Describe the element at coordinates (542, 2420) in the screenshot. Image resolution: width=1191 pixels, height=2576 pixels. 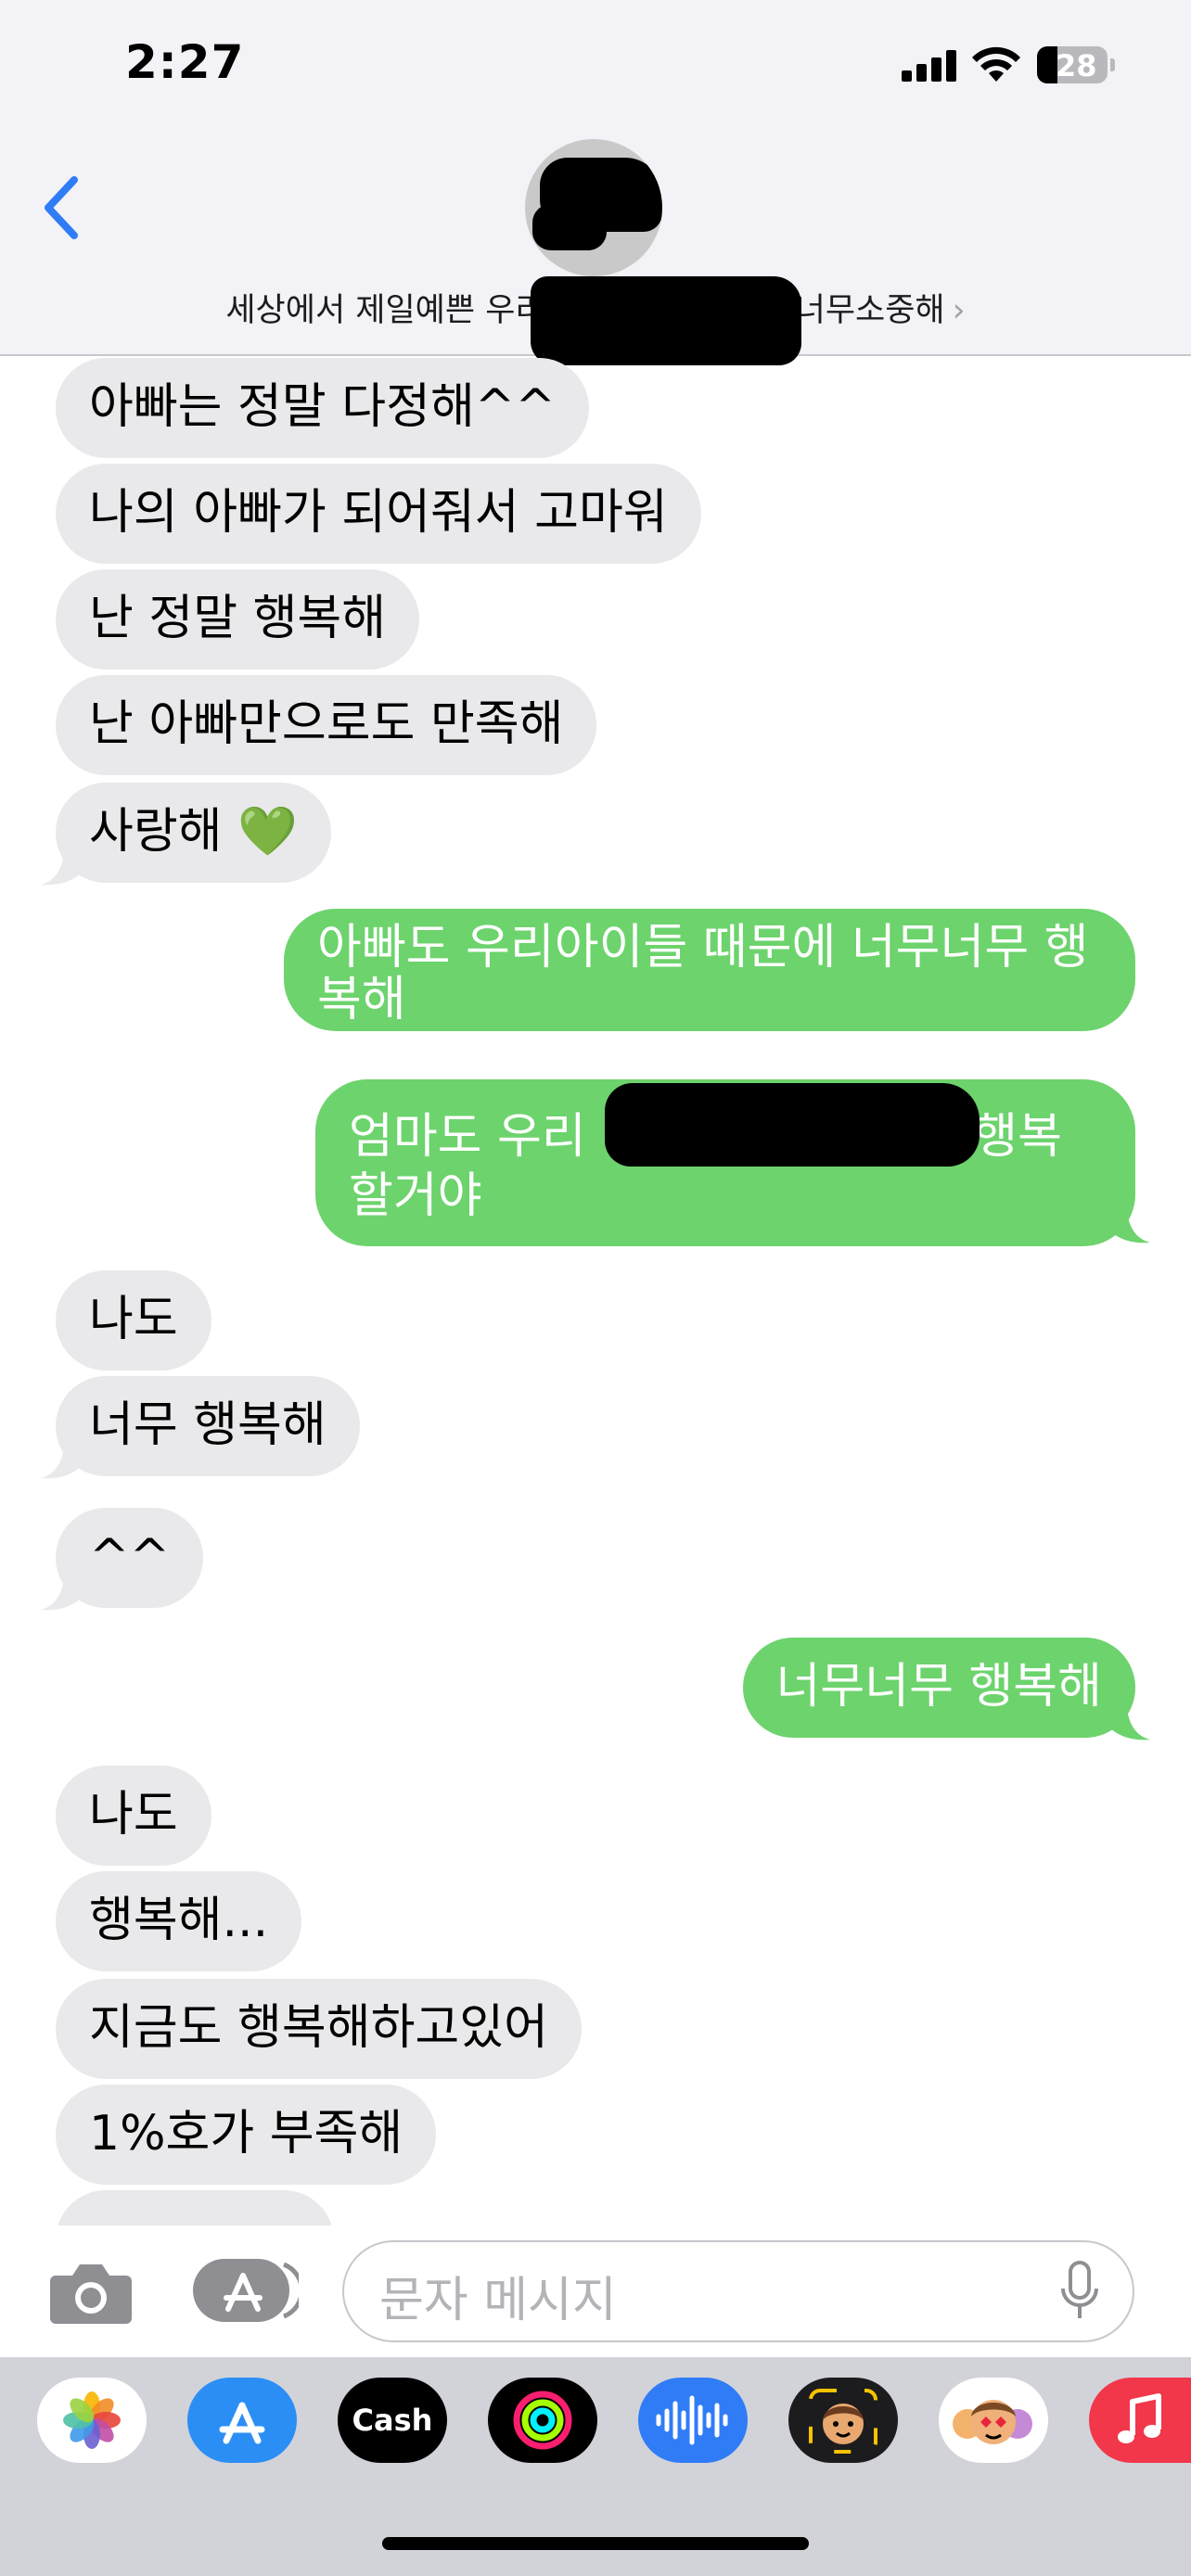
I see `activity-app-icon` at that location.